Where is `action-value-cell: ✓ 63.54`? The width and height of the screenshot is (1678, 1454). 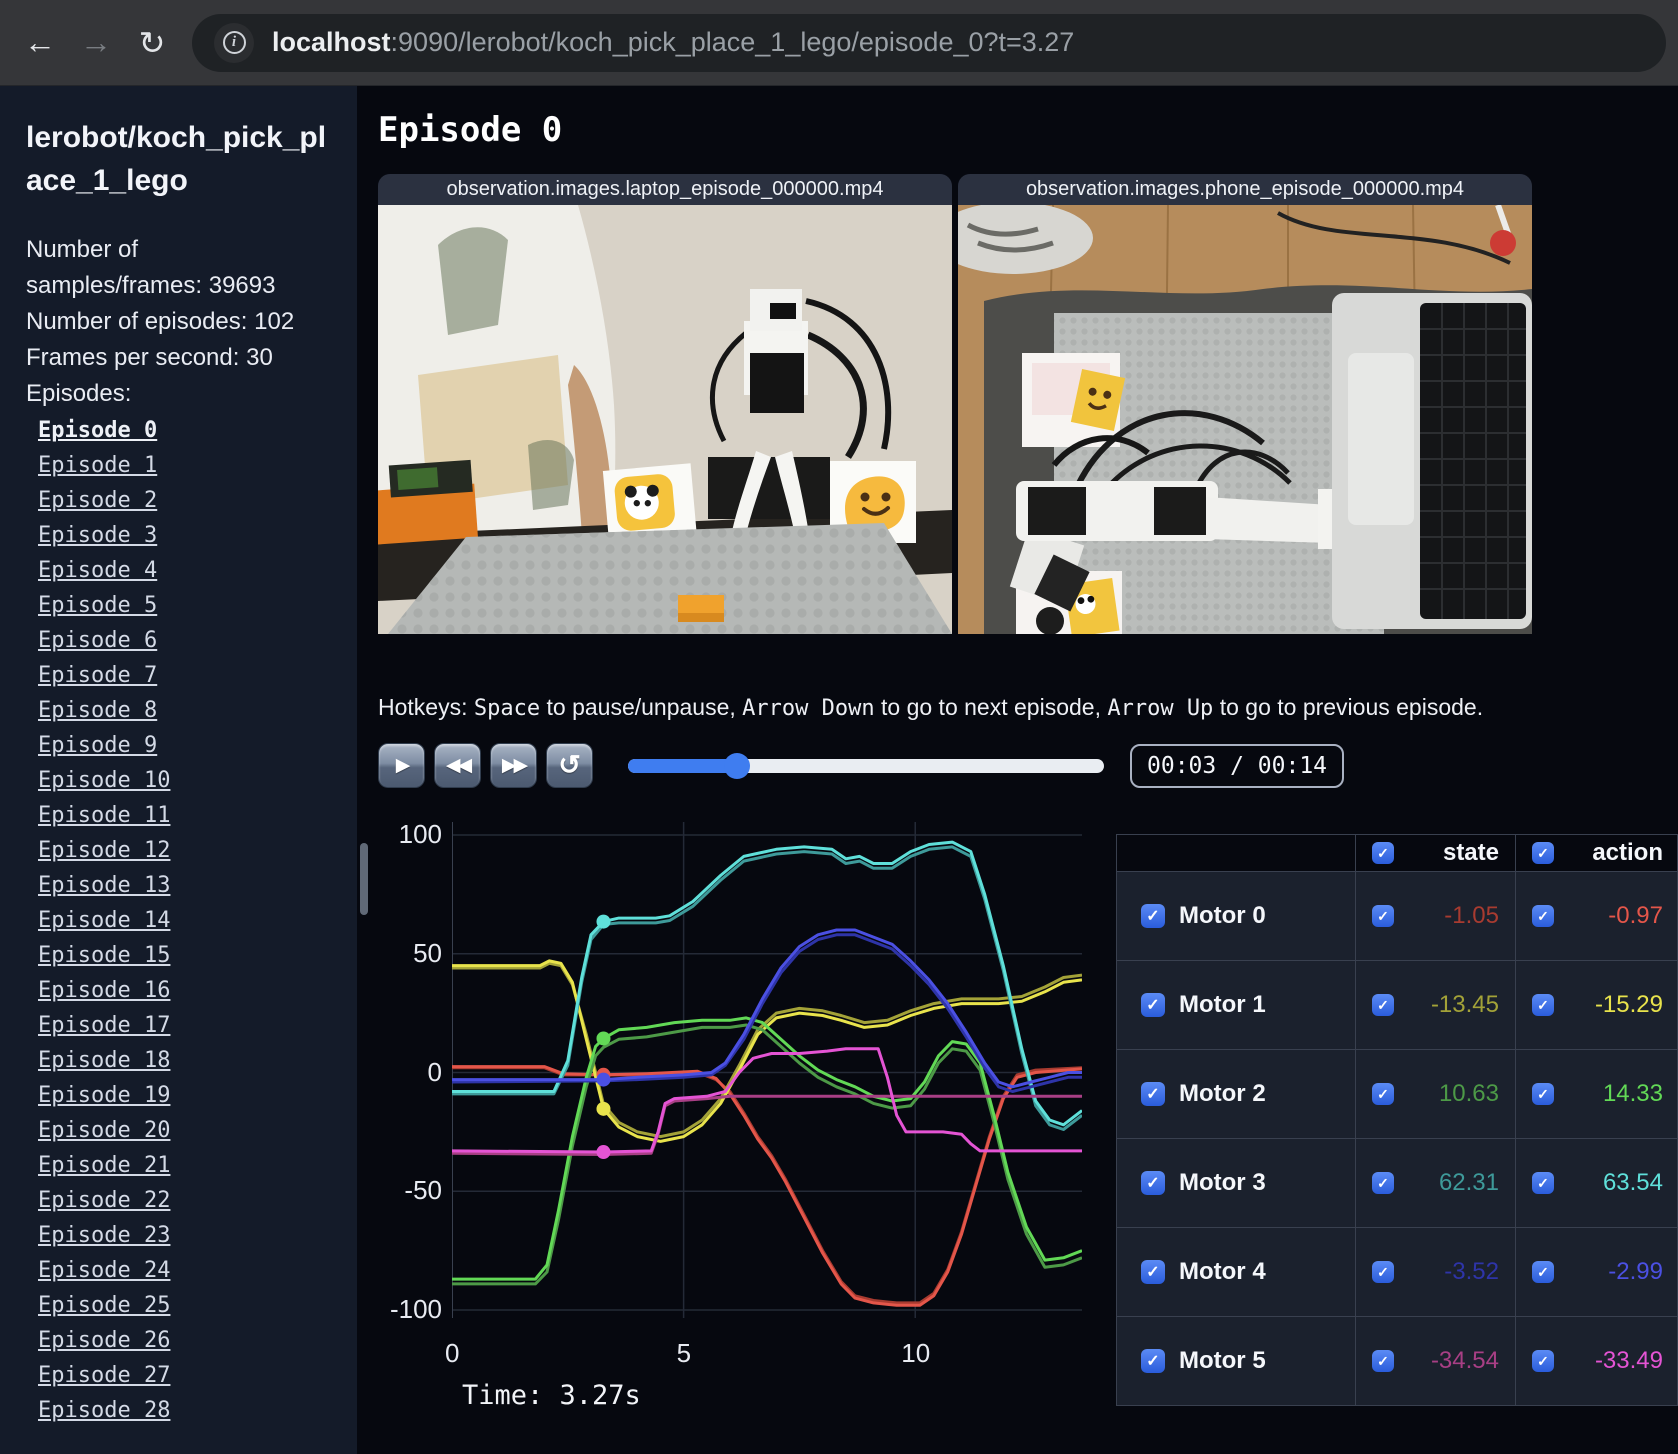
action-value-cell: ✓ 63.54 is located at coordinates (1596, 1183).